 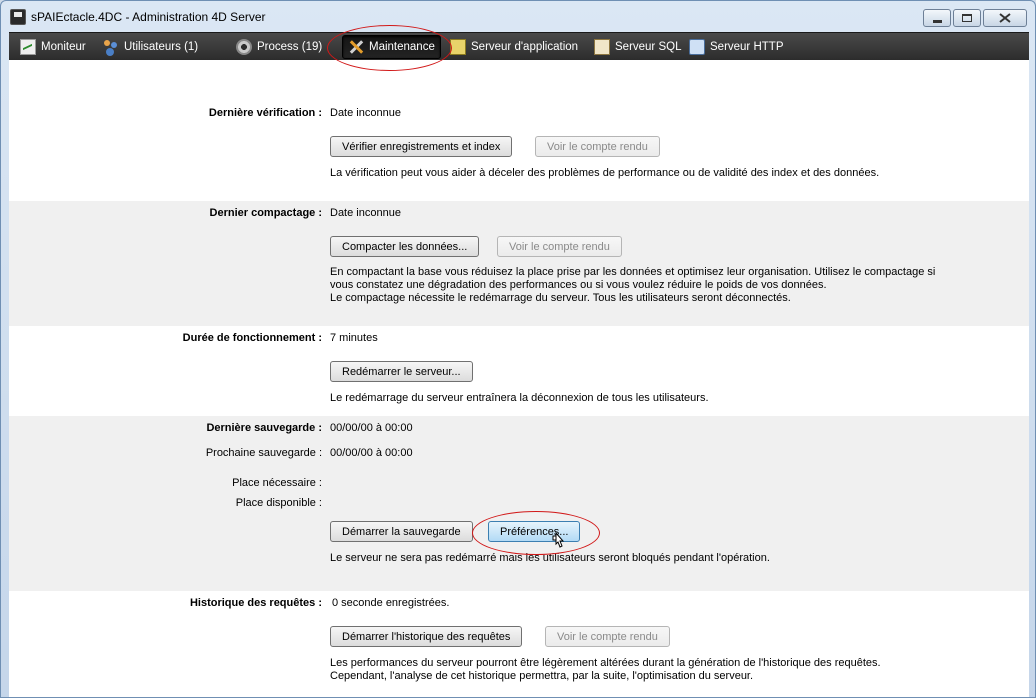 I want to click on tab-maintenance: Maintenance, so click(x=391, y=47).